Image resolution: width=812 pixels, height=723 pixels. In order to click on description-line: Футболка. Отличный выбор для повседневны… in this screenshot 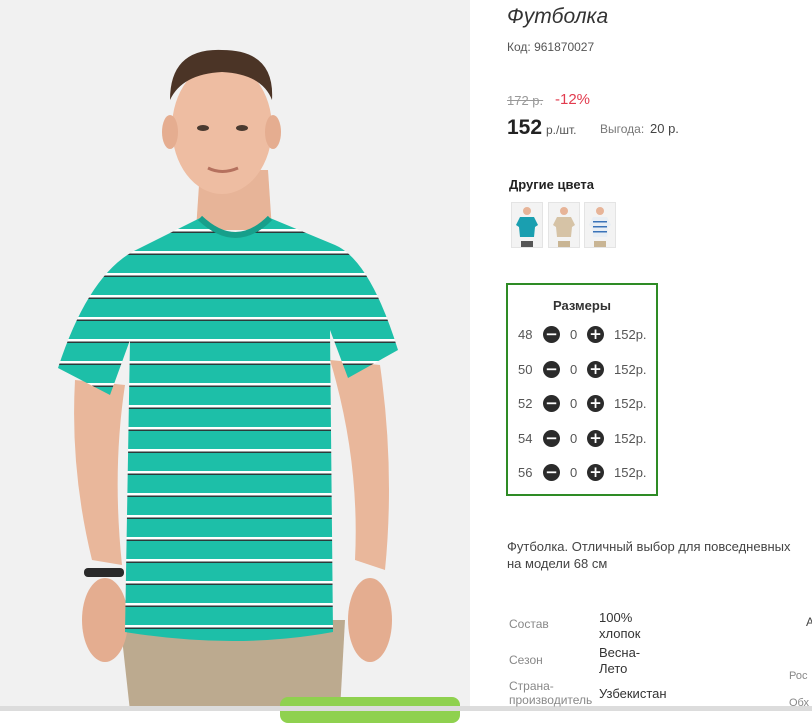, I will do `click(649, 546)`.